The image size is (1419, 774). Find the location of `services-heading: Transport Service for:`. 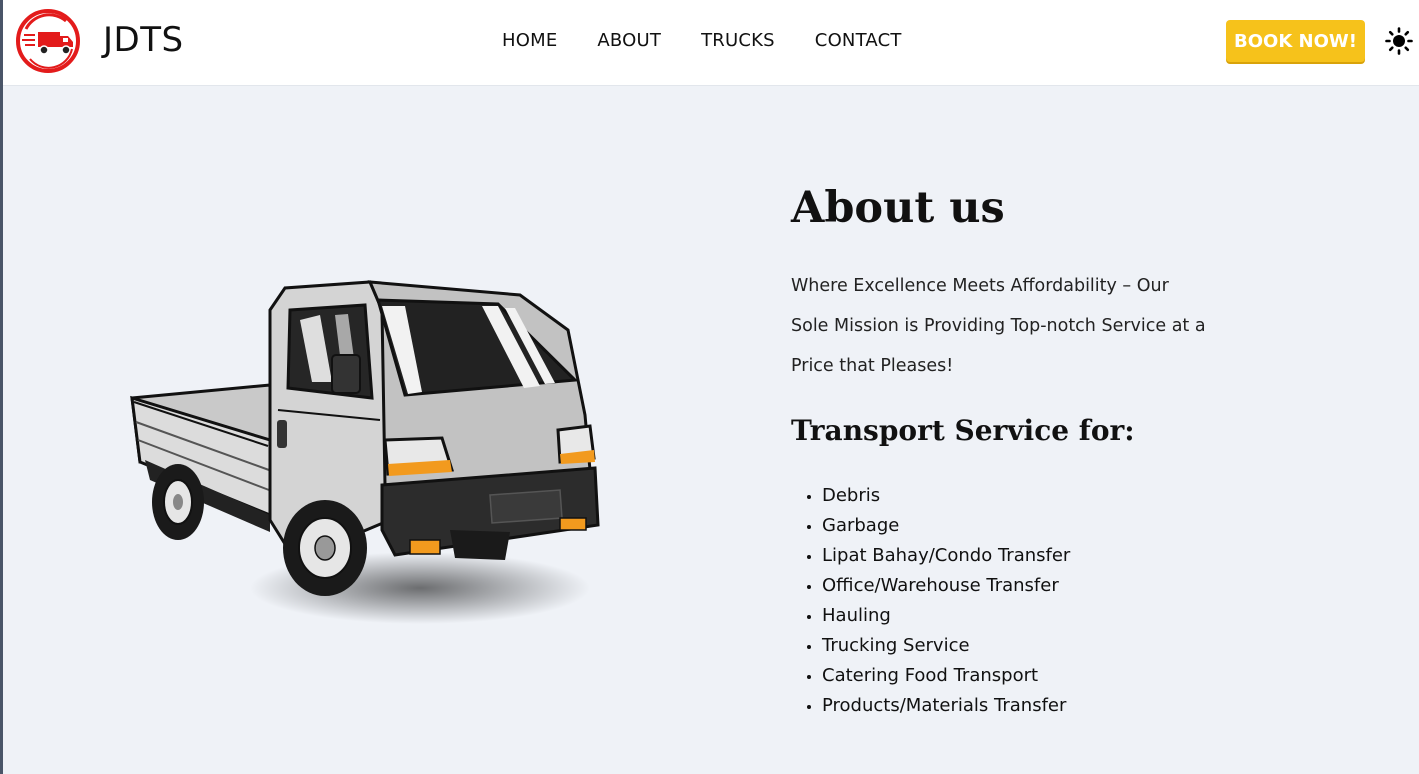

services-heading: Transport Service for: is located at coordinates (963, 430).